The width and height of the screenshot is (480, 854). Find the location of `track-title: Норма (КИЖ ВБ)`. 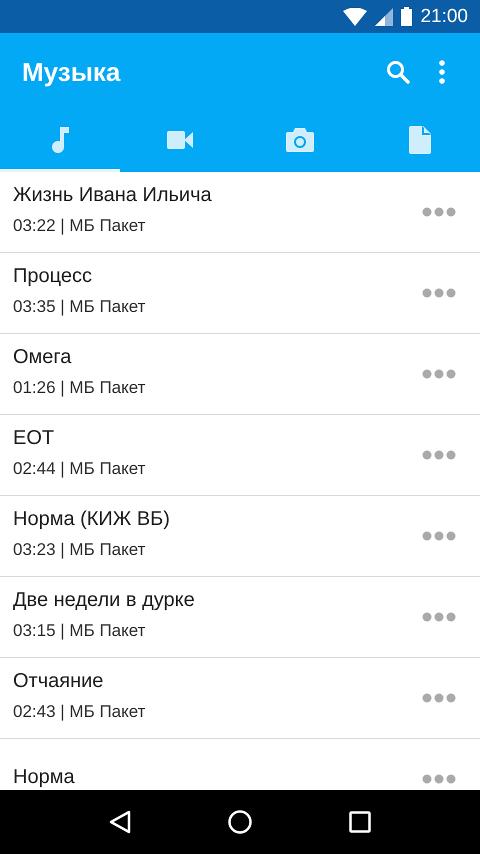

track-title: Норма (КИЖ ВБ) is located at coordinates (92, 519).